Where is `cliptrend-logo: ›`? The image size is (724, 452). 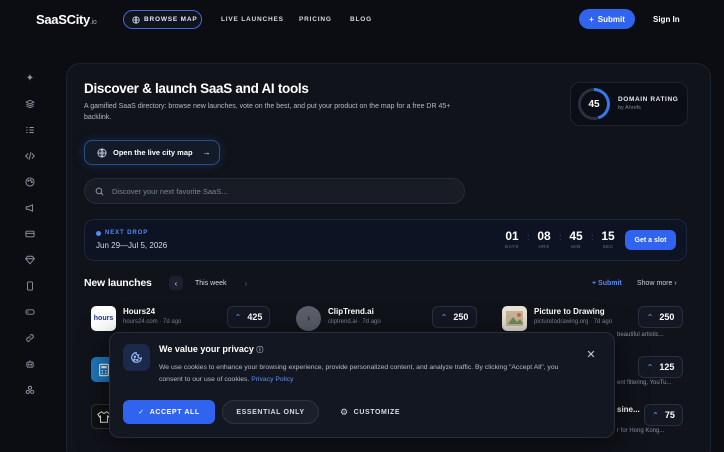 cliptrend-logo: › is located at coordinates (308, 318).